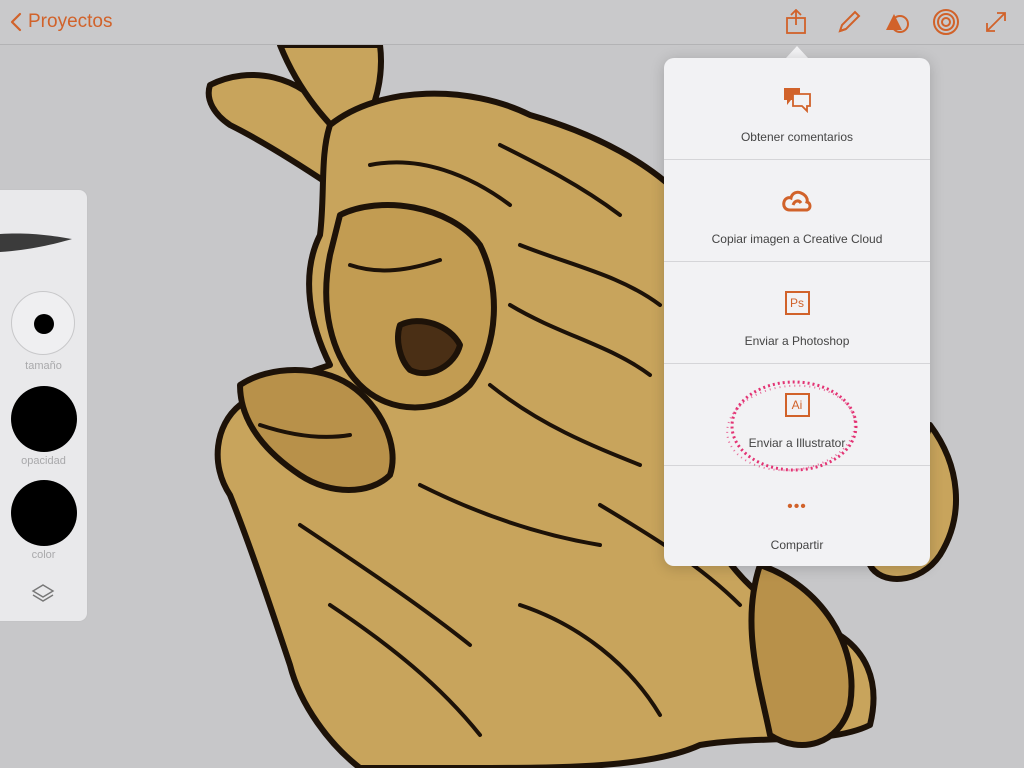 Image resolution: width=1024 pixels, height=768 pixels. What do you see at coordinates (16, 22) in the screenshot?
I see `chevron-left-icon` at bounding box center [16, 22].